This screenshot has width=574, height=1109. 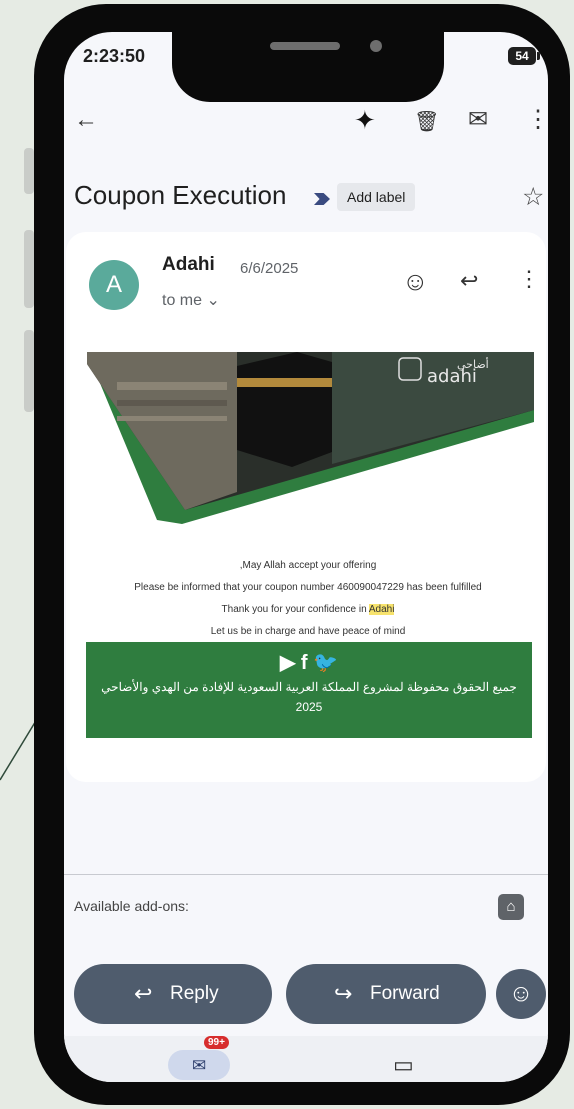 I want to click on recipient-toggle: to me ⌄, so click(x=191, y=300).